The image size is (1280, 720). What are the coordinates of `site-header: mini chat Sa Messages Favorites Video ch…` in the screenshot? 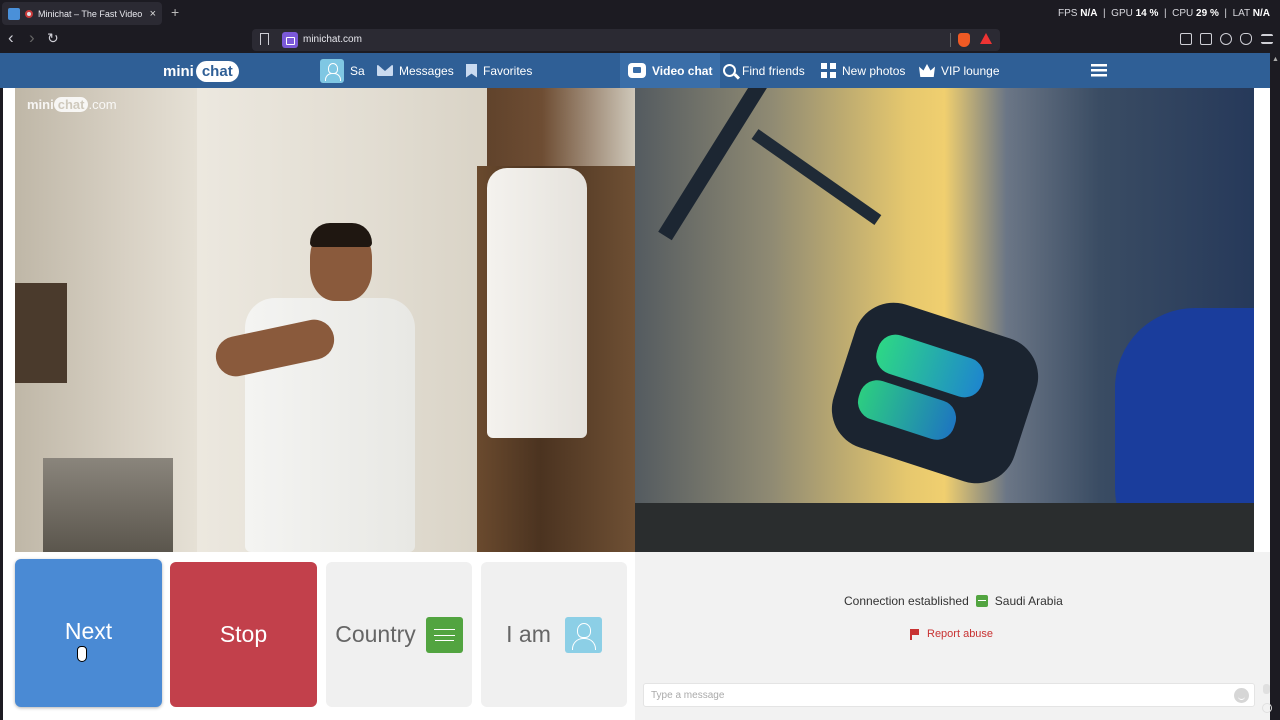 It's located at (635, 70).